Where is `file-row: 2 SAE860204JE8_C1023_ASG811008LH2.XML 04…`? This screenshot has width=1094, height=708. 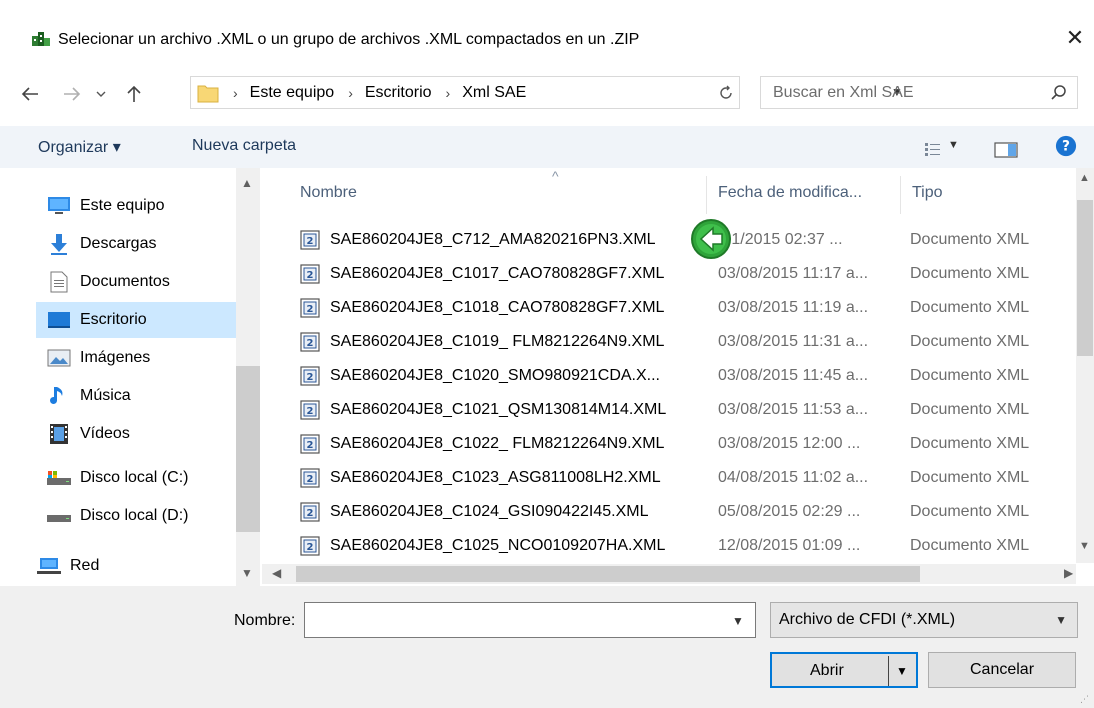
file-row: 2 SAE860204JE8_C1023_ASG811008LH2.XML 04… is located at coordinates (667, 478).